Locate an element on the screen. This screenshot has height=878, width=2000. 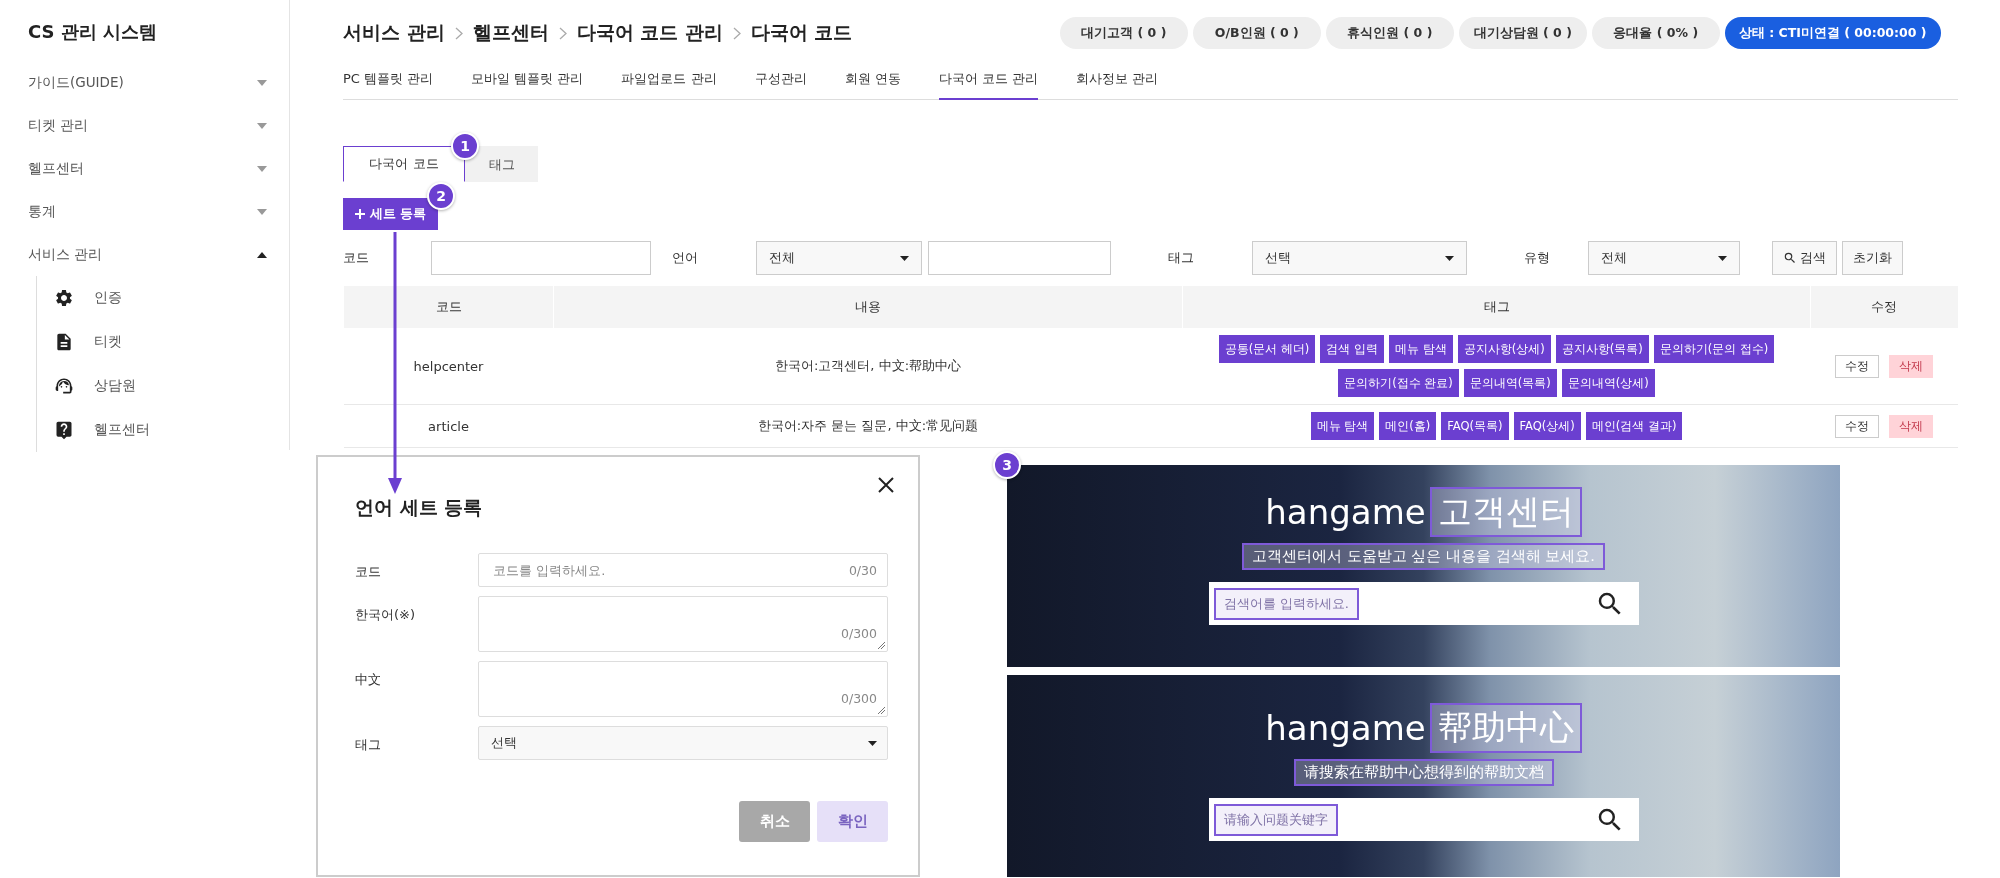
sidebar-subitem: 헬프센터 is located at coordinates (160, 430).